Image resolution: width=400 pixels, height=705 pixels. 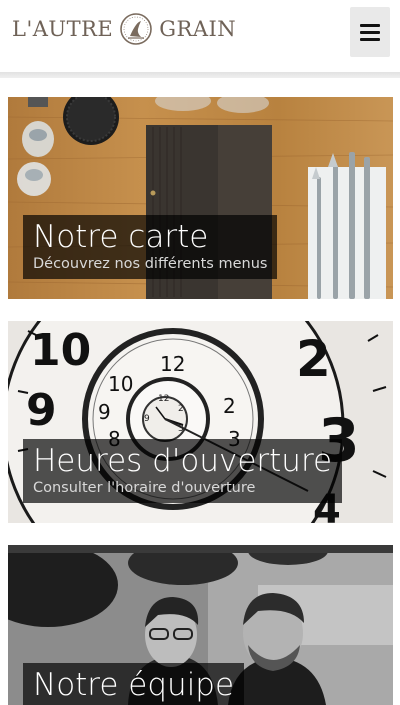 I want to click on card-caption: Notre équipe, so click(x=134, y=684).